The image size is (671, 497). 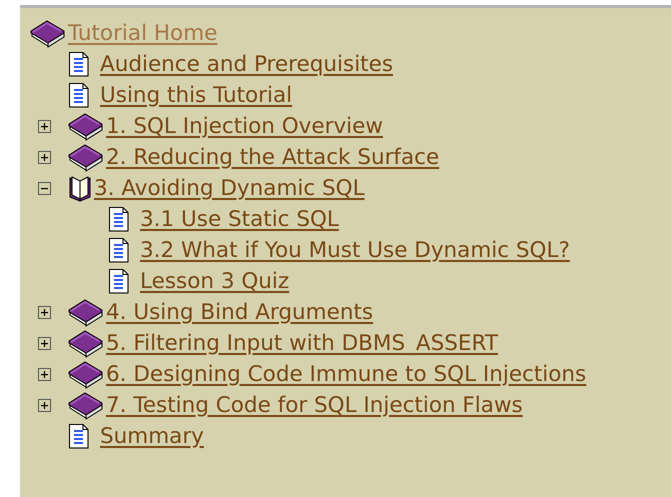 What do you see at coordinates (80, 188) in the screenshot?
I see `open-book-icon` at bounding box center [80, 188].